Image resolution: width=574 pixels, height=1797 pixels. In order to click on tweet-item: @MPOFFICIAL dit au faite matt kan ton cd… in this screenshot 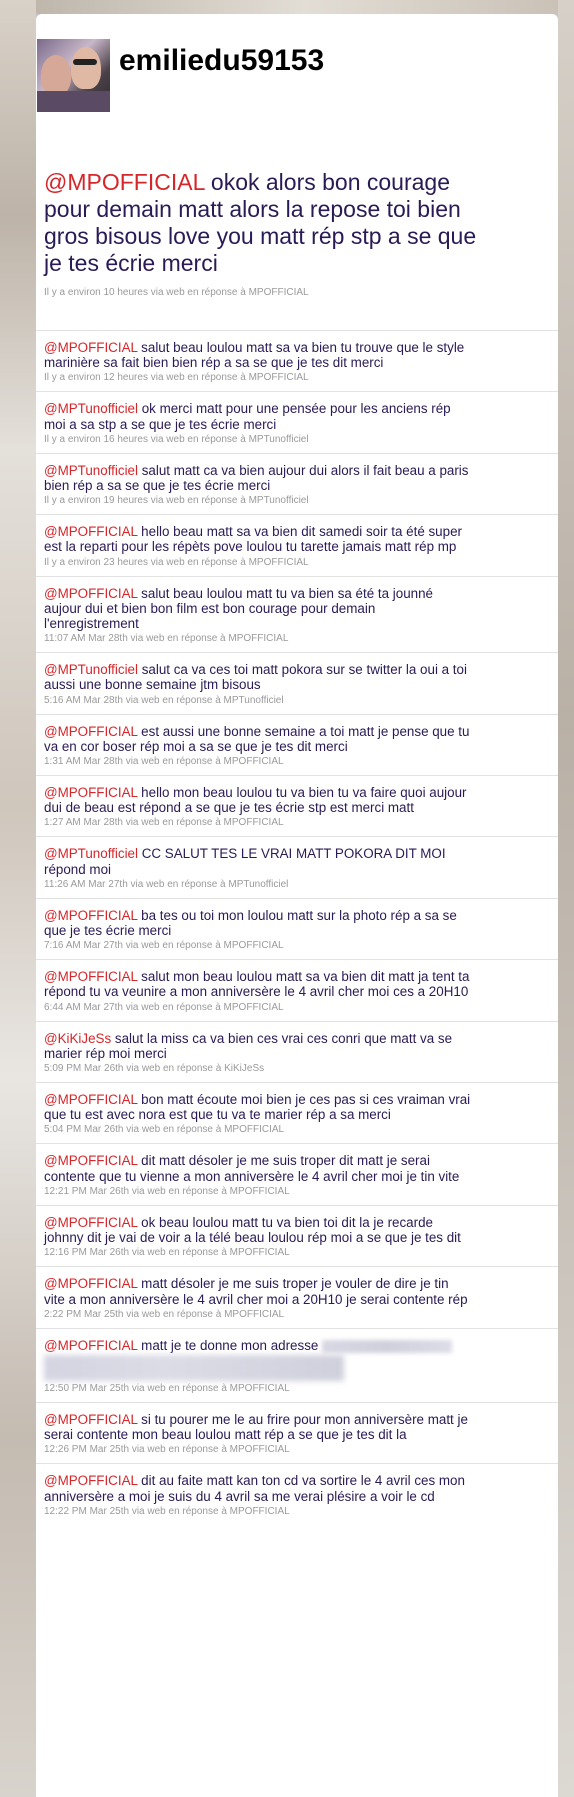, I will do `click(297, 1493)`.